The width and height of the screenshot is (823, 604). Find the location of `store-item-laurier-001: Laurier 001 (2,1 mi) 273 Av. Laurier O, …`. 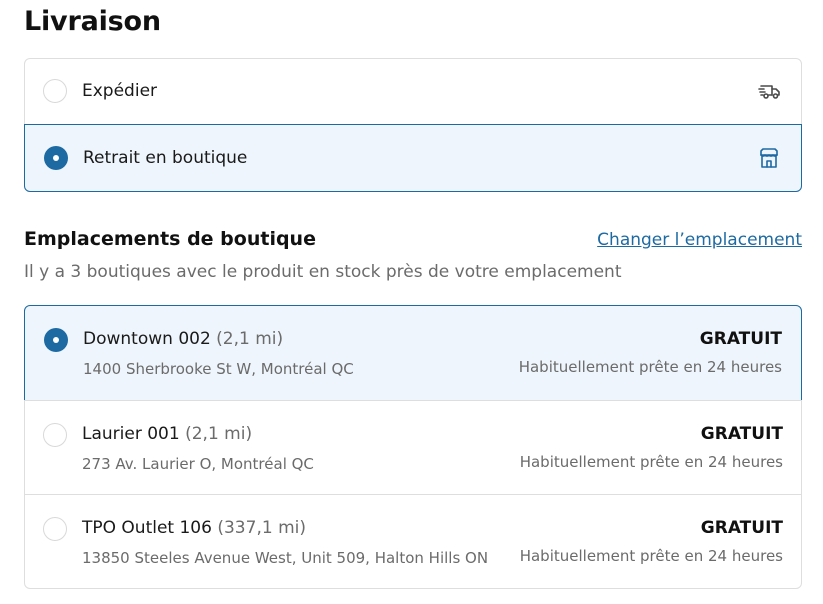

store-item-laurier-001: Laurier 001 (2,1 mi) 273 Av. Laurier O, … is located at coordinates (413, 447).